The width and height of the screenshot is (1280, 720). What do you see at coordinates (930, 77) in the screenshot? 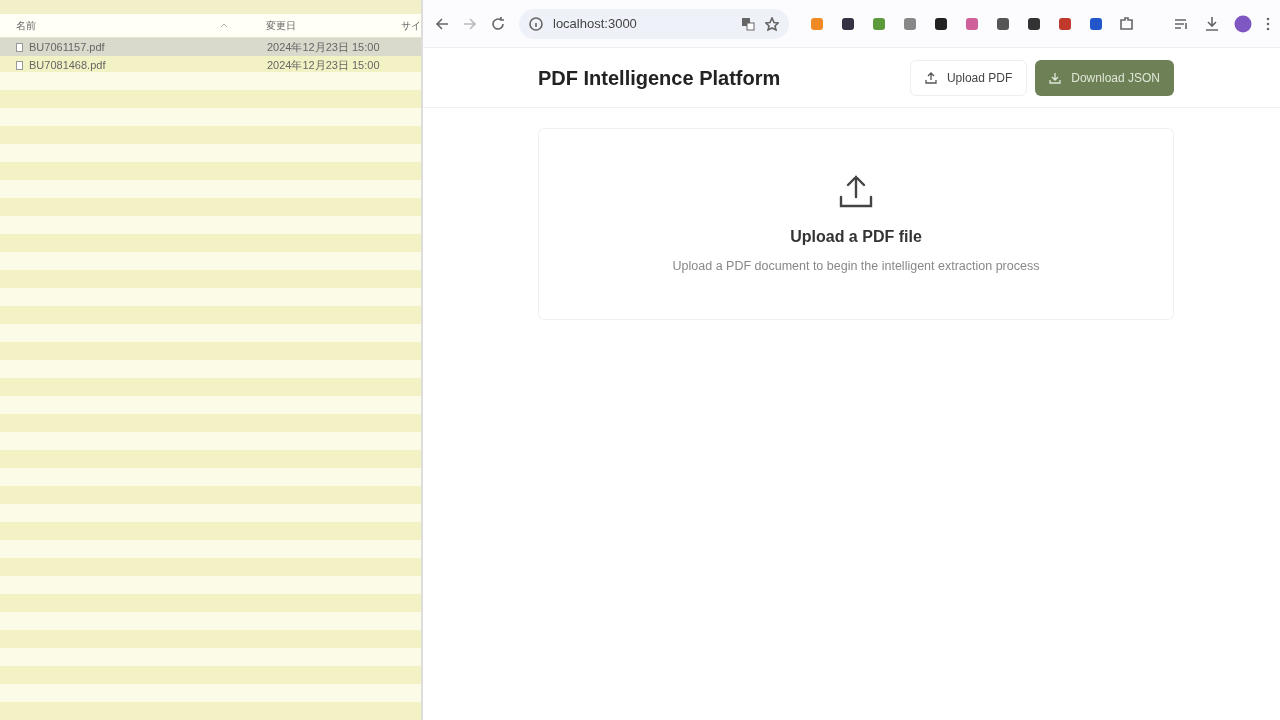
I see `upload-icon` at bounding box center [930, 77].